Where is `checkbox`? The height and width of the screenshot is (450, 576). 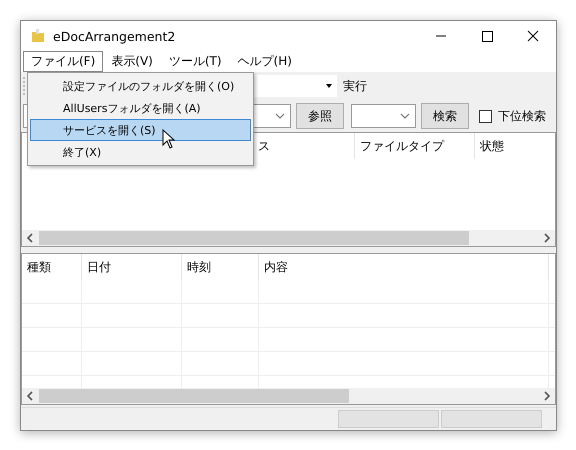
checkbox is located at coordinates (485, 116).